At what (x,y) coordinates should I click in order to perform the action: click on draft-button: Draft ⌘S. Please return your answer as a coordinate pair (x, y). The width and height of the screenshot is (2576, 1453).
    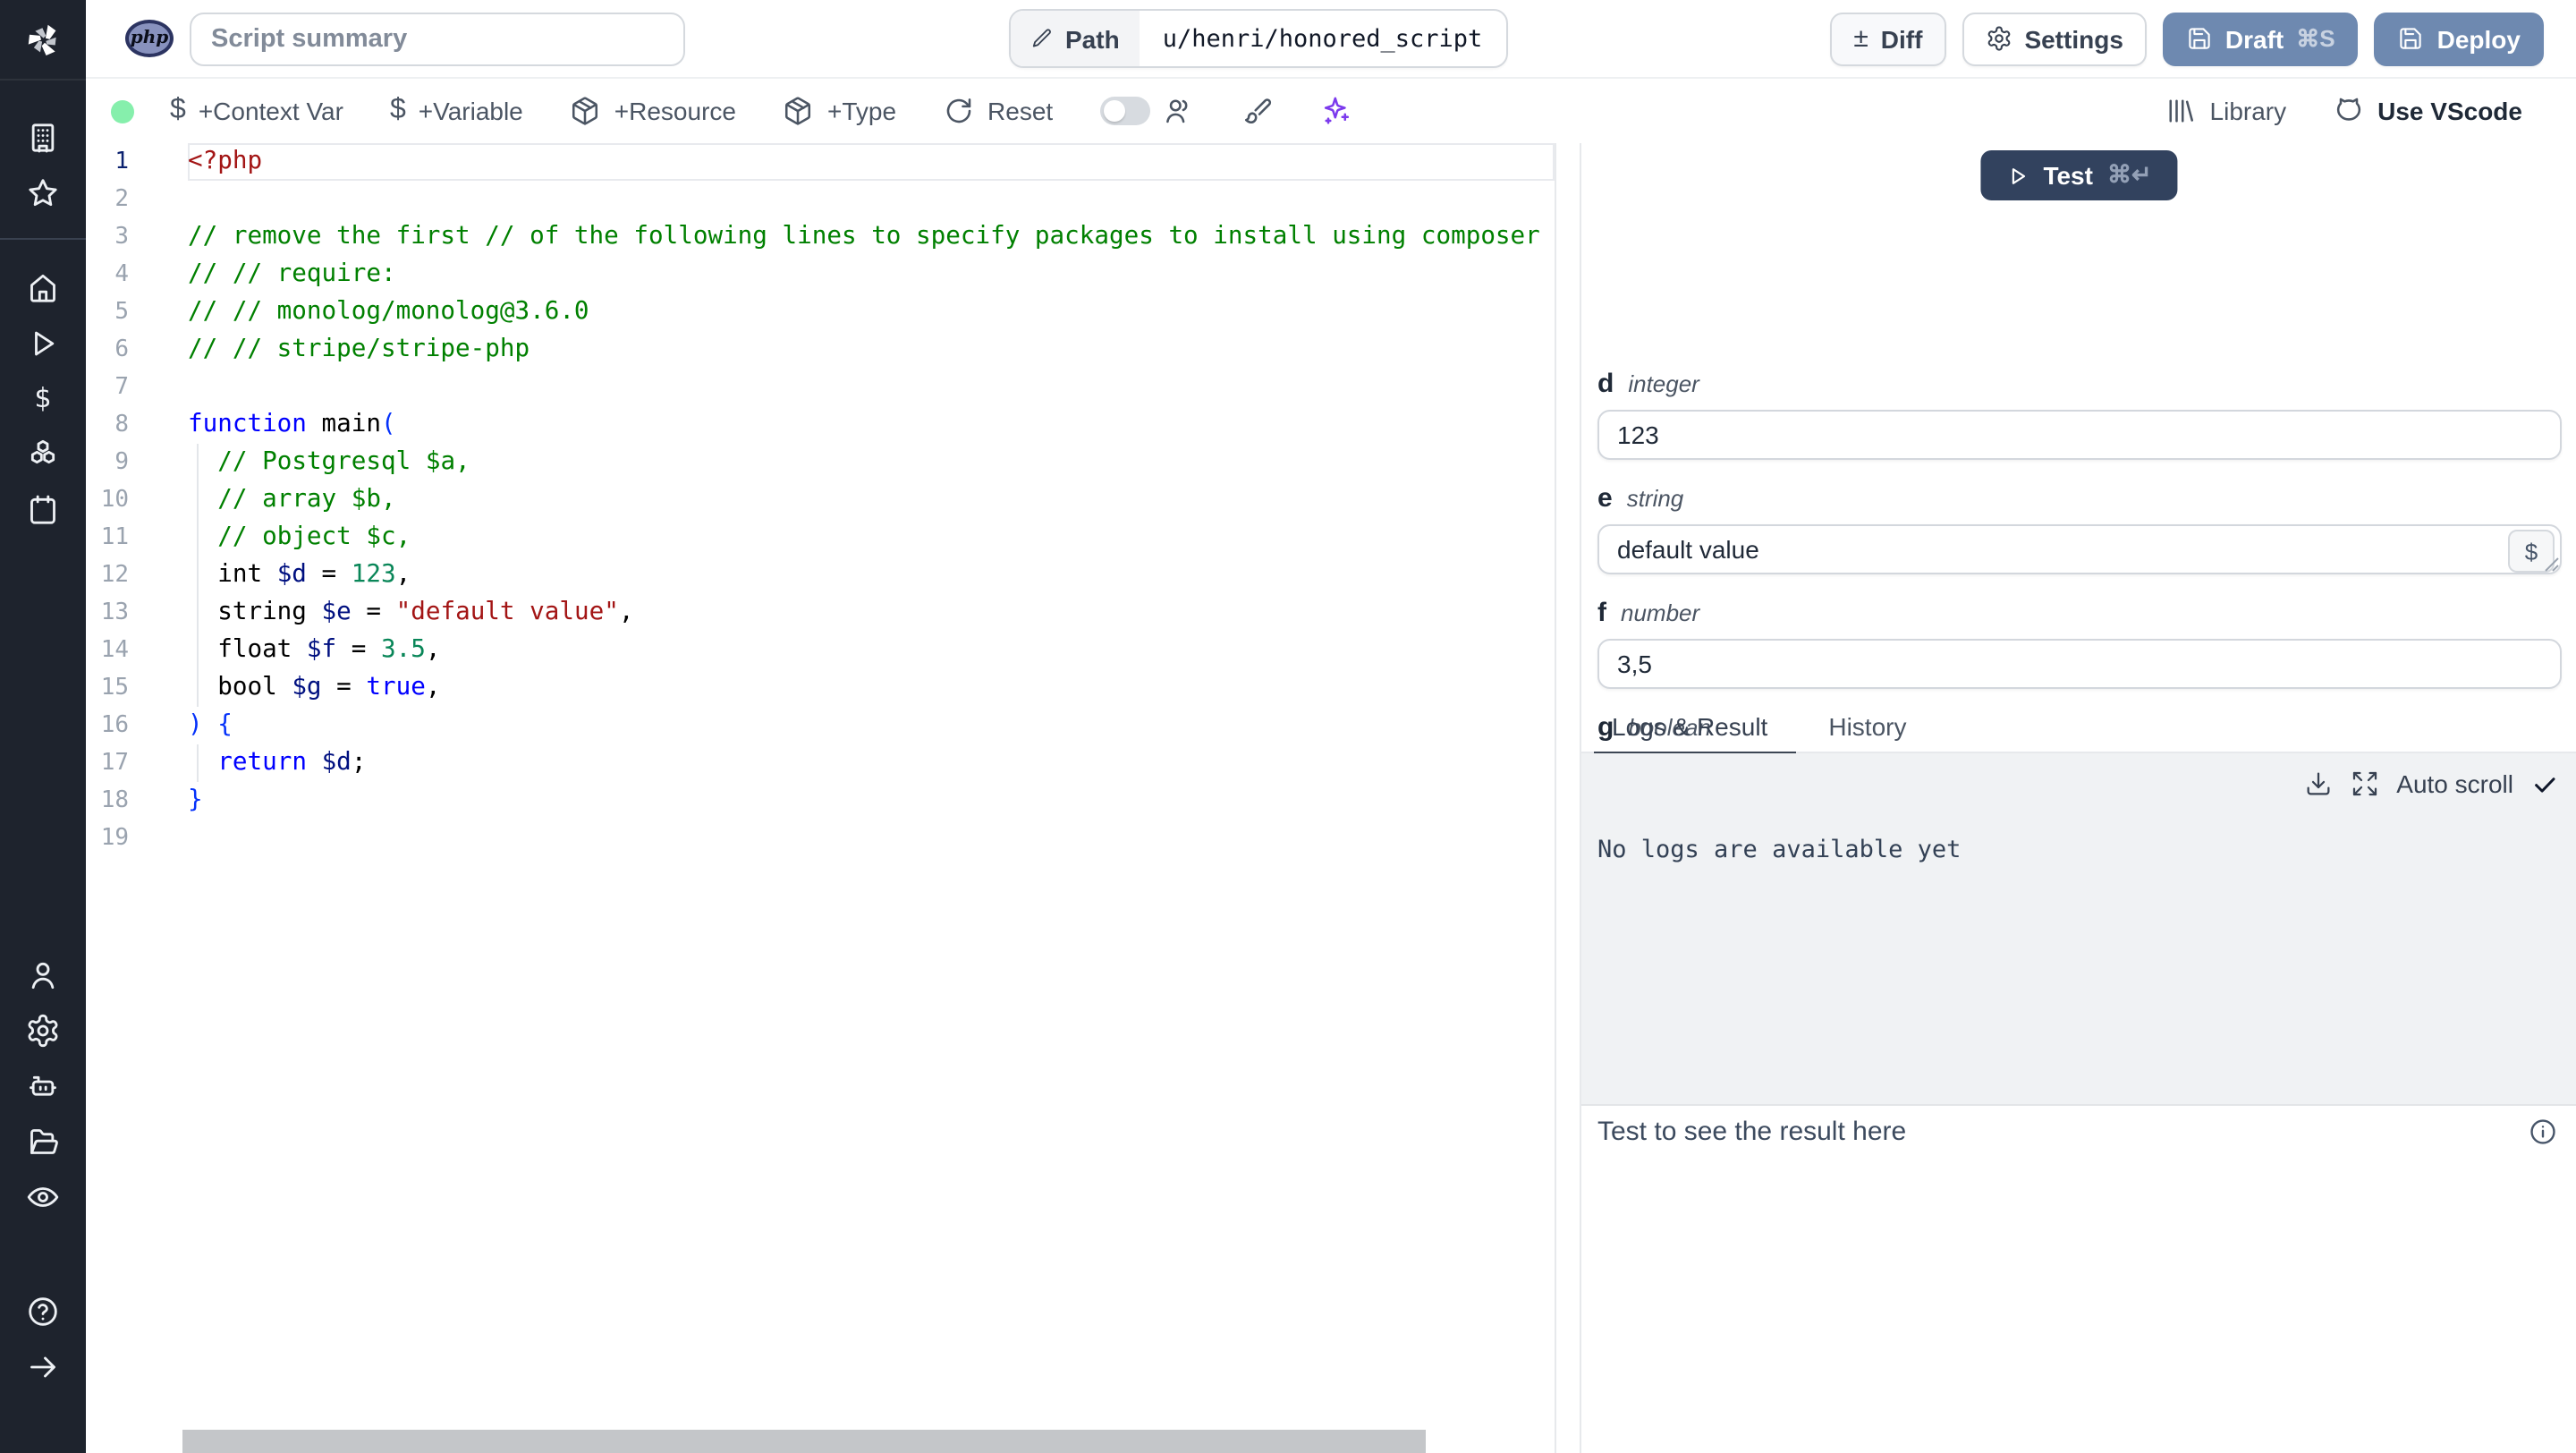
    Looking at the image, I should click on (2260, 38).